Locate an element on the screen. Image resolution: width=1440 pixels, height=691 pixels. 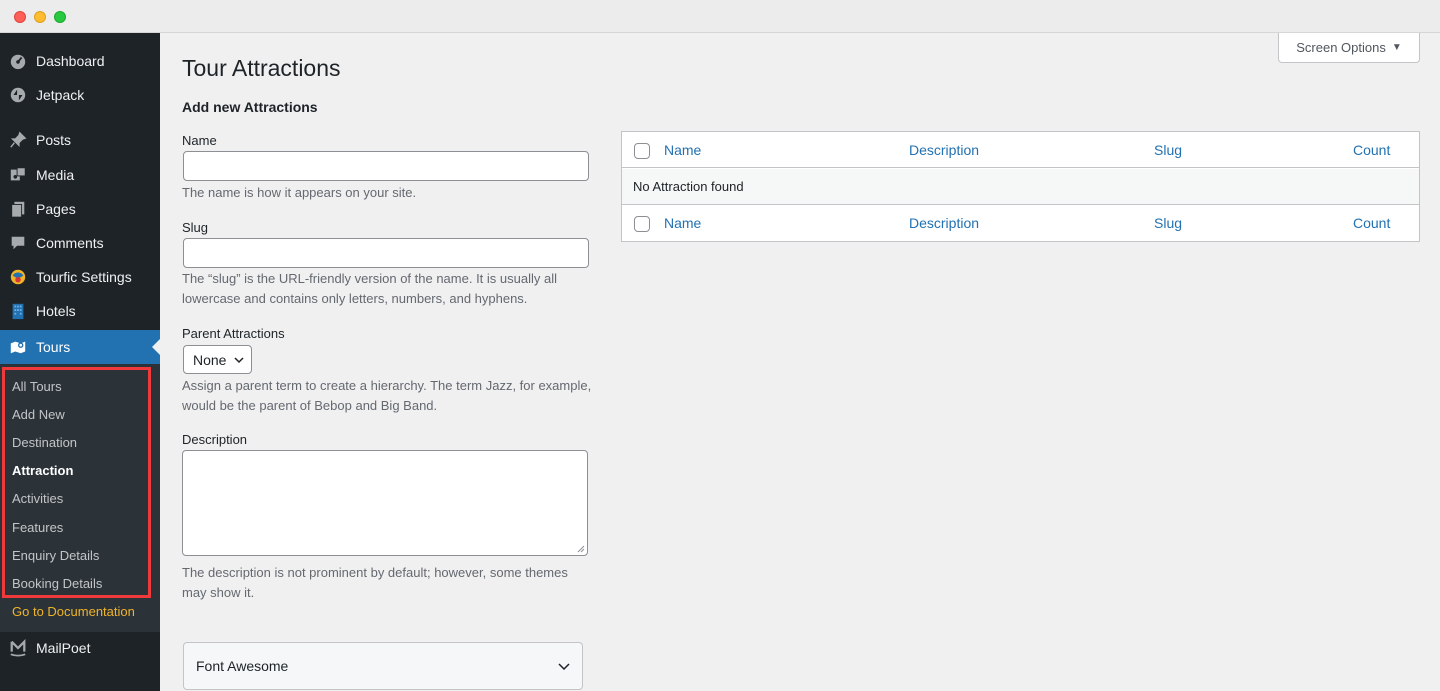
name-label: Name is located at coordinates (199, 140).